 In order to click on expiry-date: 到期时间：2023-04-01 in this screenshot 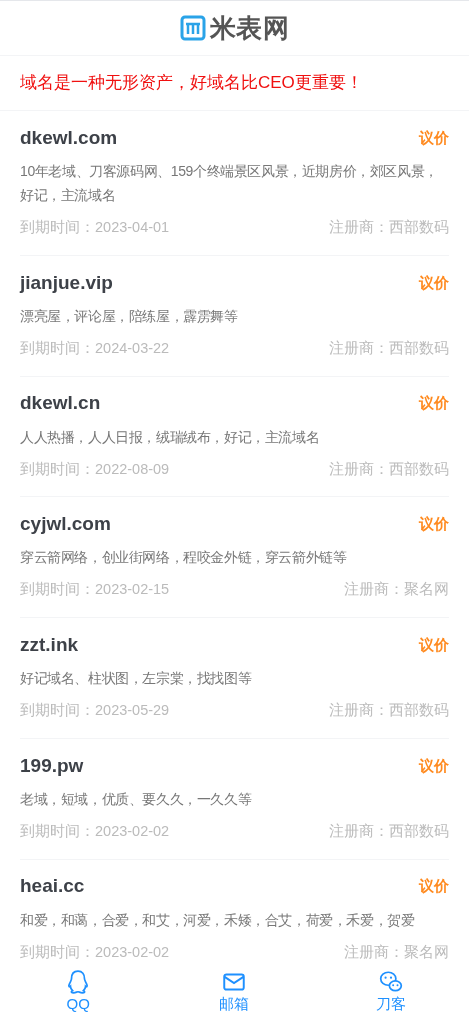, I will do `click(95, 227)`.